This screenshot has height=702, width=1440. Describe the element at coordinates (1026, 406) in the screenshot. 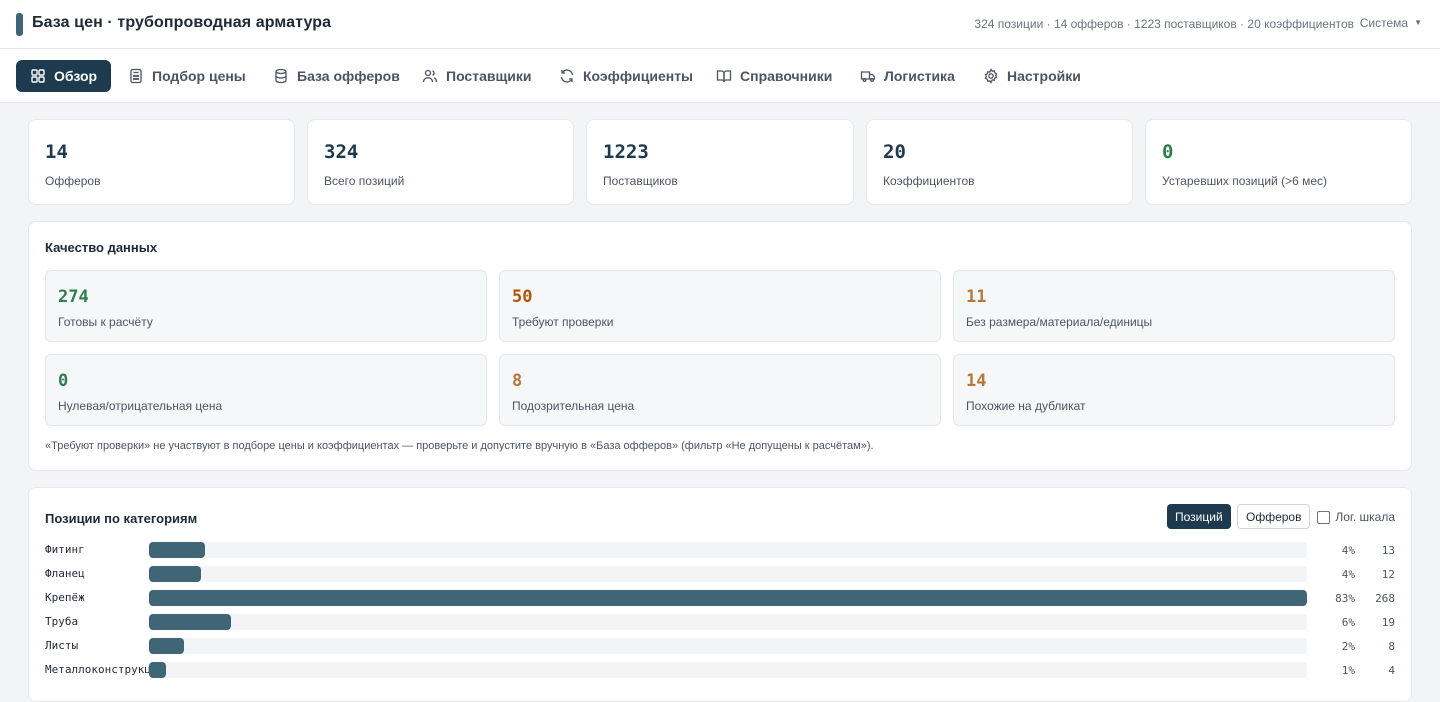

I see `quality-label: Похожие на дубликат` at that location.